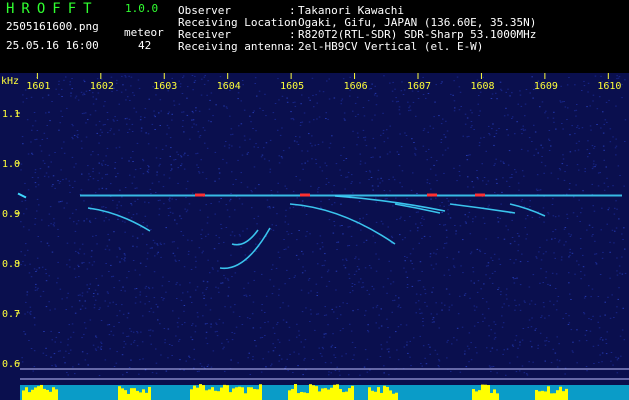 The height and width of the screenshot is (400, 629). What do you see at coordinates (234, 46) in the screenshot?
I see `info-label-antenna: Receiving antenna` at bounding box center [234, 46].